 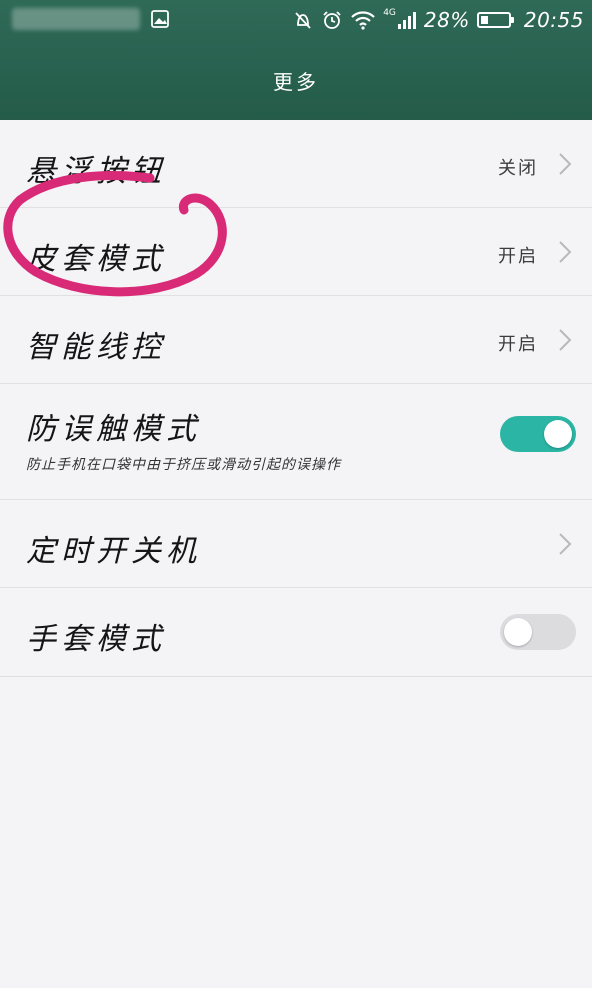 I want to click on row-title: 手套模式, so click(x=96, y=639).